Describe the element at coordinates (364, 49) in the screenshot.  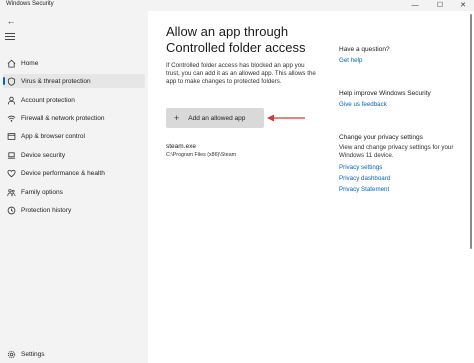
I see `help-heading: Have a question?` at that location.